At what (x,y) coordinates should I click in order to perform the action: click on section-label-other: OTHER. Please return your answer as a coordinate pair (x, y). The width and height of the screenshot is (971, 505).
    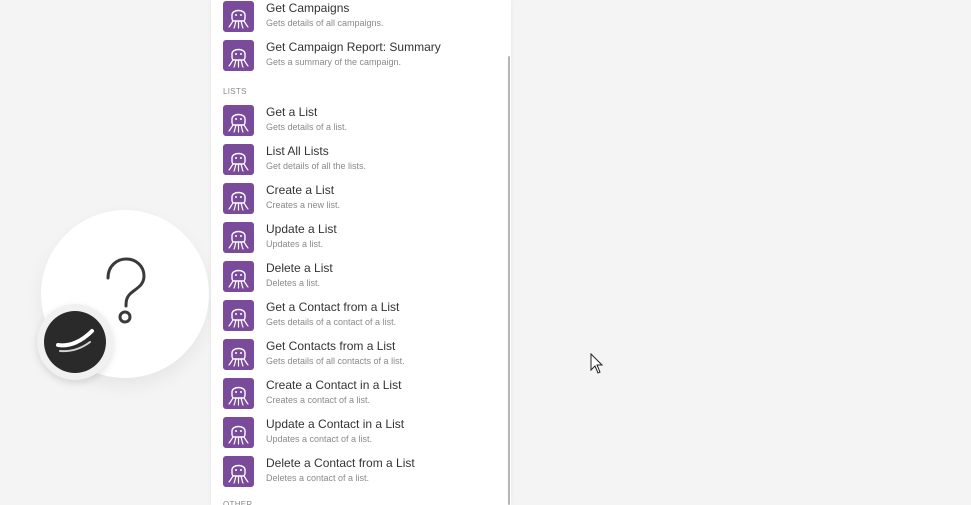
    Looking at the image, I should click on (238, 502).